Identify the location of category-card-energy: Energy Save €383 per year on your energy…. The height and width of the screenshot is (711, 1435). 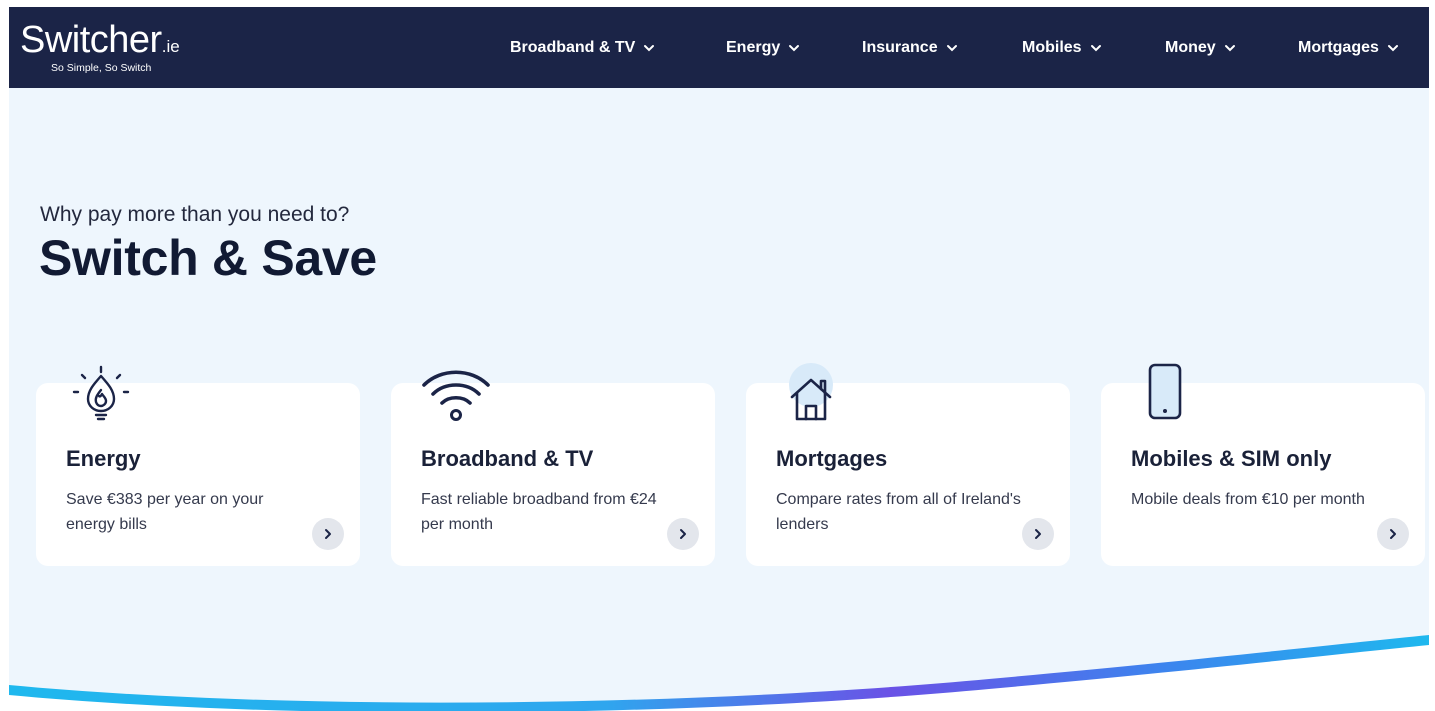
(198, 465).